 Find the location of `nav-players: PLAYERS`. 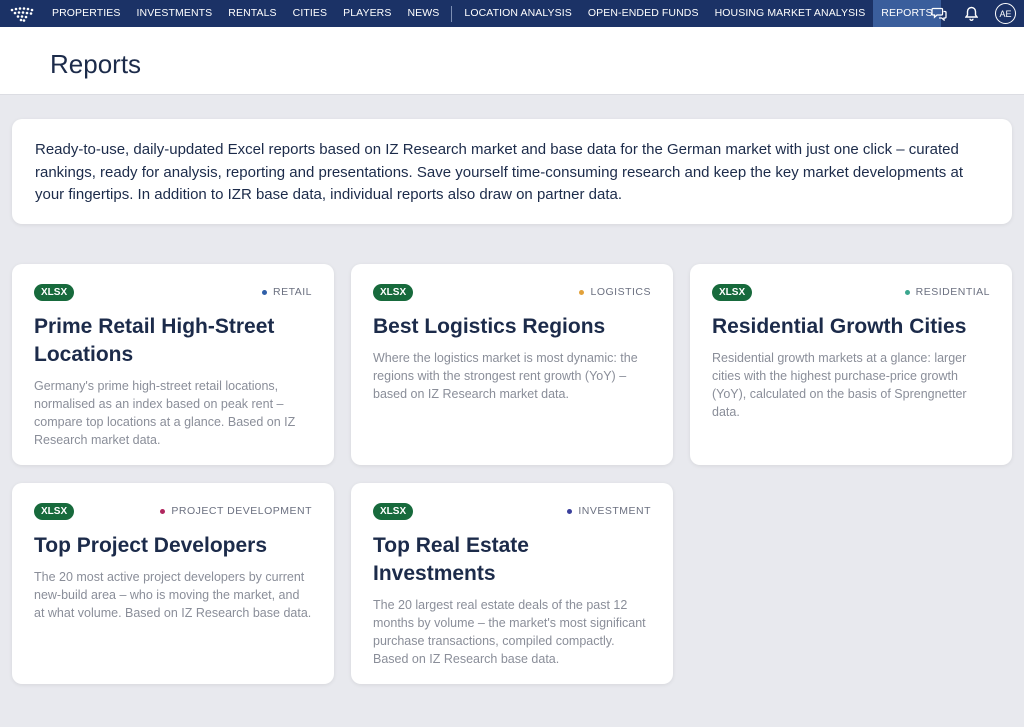

nav-players: PLAYERS is located at coordinates (367, 13).